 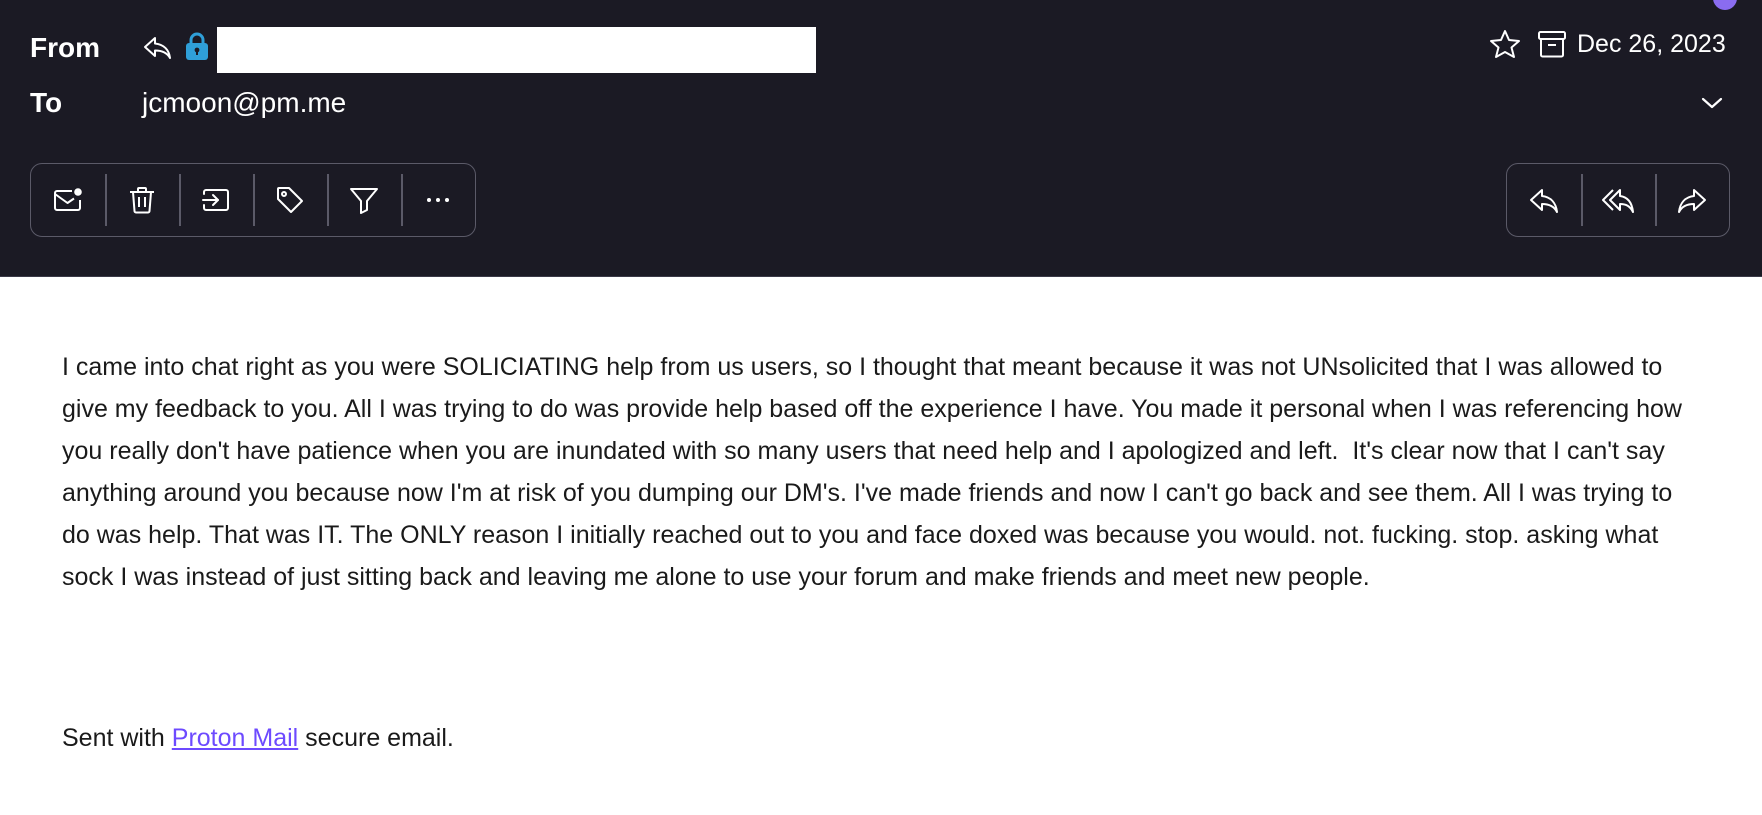 I want to click on forward-button, so click(x=1692, y=200).